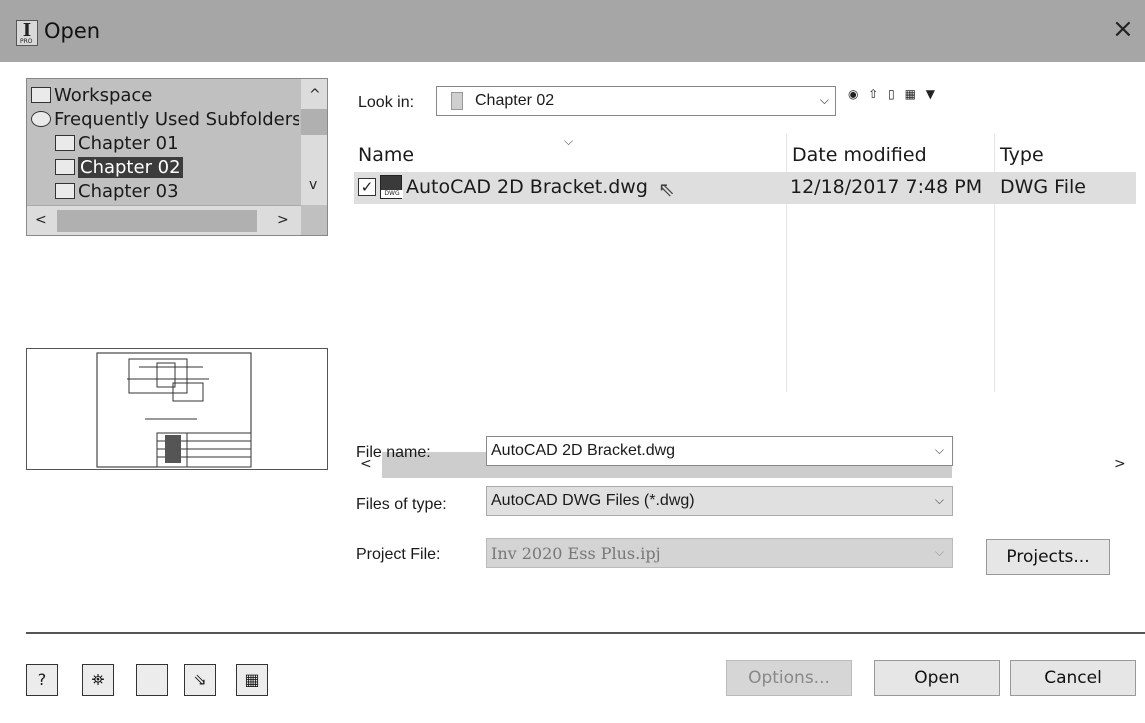  I want to click on tree-item-chapter-03: Chapter 03, so click(177, 191).